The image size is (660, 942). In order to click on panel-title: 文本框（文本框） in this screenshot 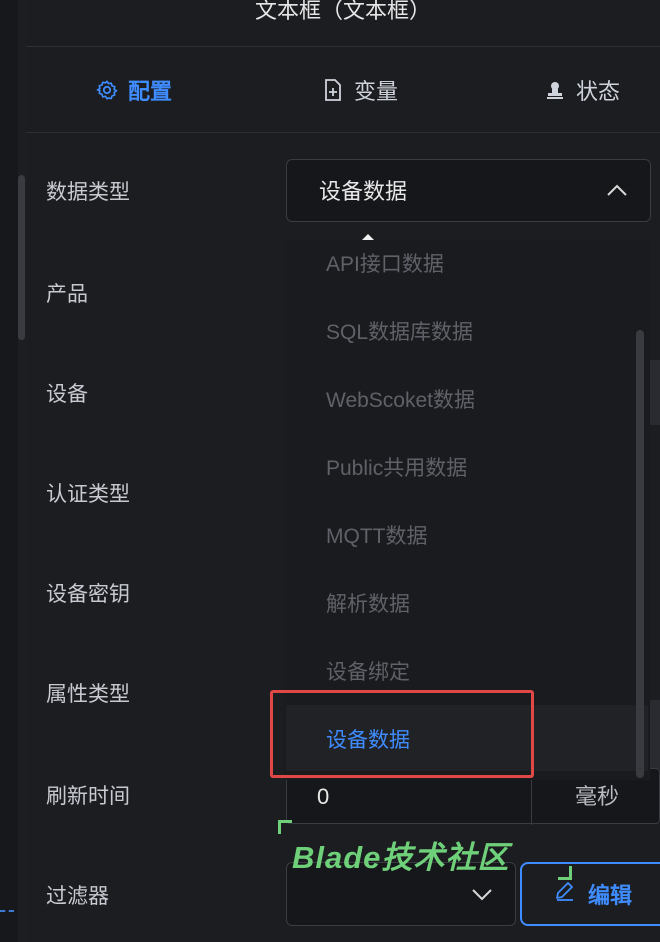, I will do `click(342, 11)`.